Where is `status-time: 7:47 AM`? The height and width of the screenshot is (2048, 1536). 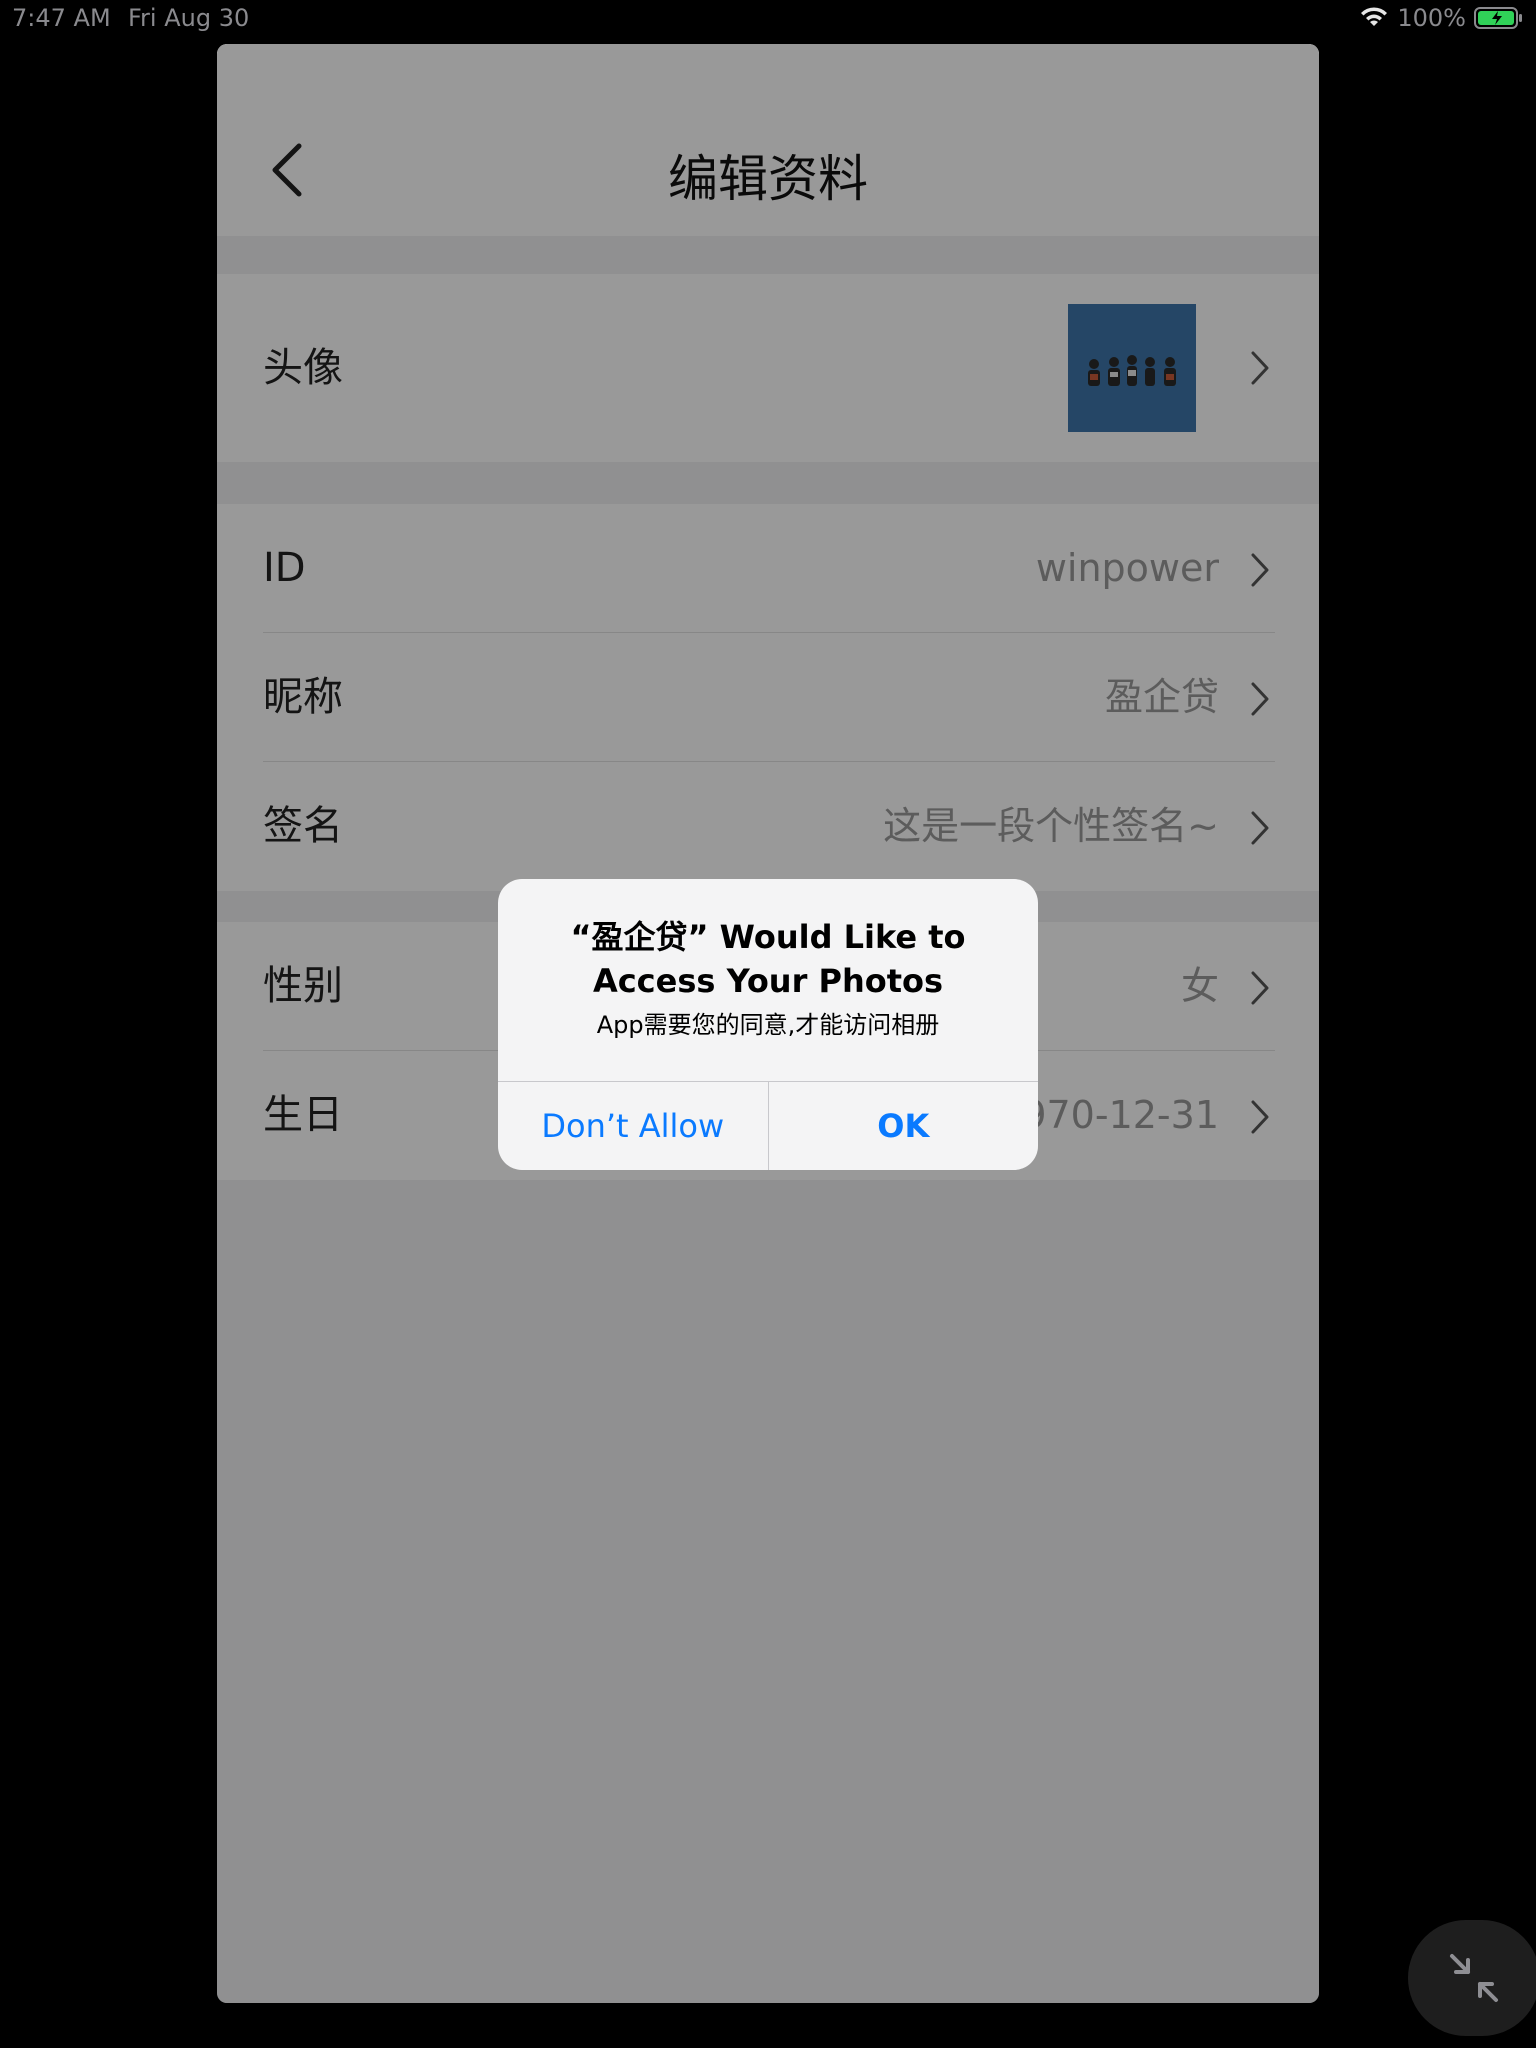
status-time: 7:47 AM is located at coordinates (61, 18).